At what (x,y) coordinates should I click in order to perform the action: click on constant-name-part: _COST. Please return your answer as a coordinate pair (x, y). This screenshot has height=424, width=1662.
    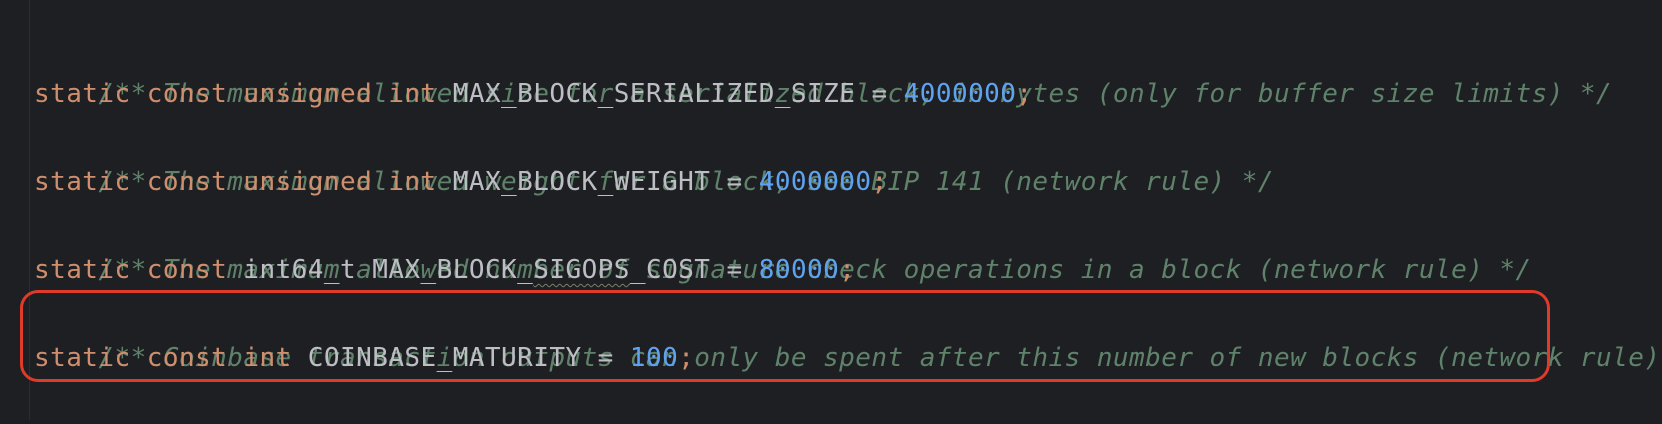
    Looking at the image, I should click on (670, 270).